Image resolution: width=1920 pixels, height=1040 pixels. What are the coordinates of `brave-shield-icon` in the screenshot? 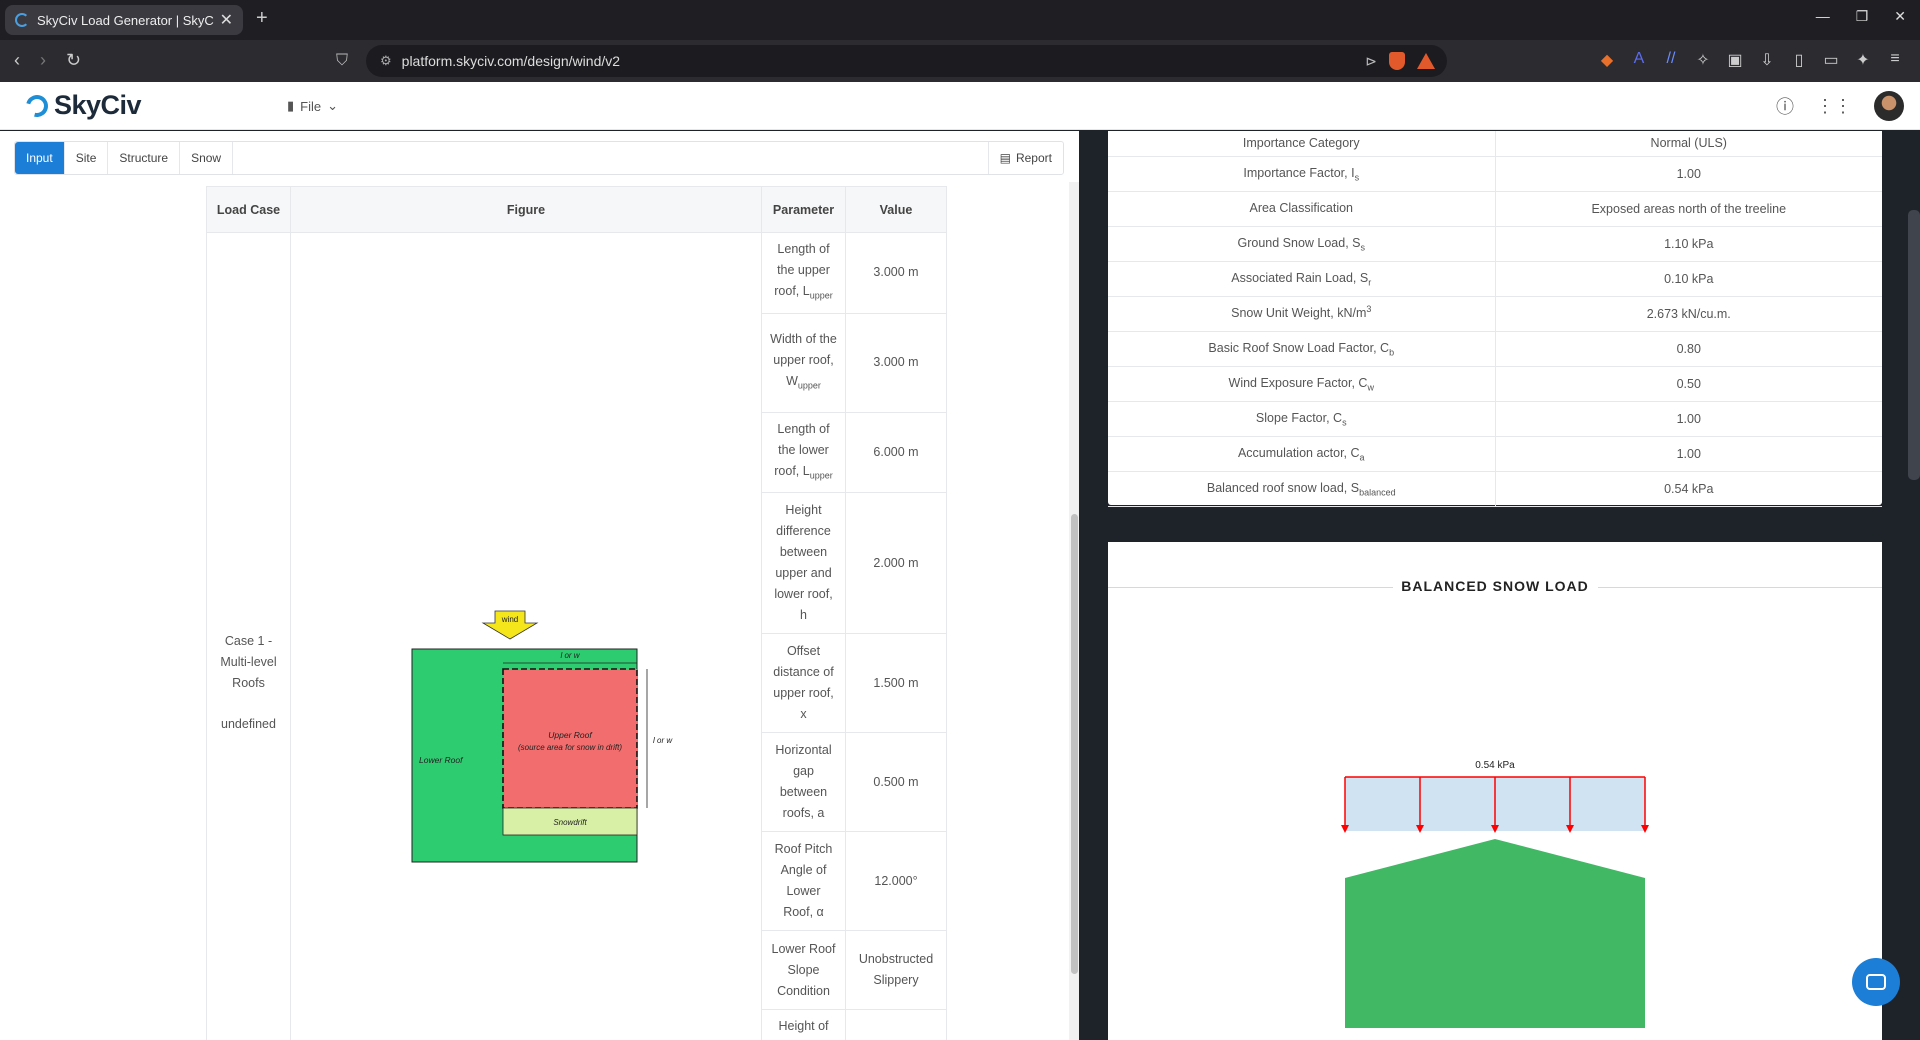 It's located at (1397, 61).